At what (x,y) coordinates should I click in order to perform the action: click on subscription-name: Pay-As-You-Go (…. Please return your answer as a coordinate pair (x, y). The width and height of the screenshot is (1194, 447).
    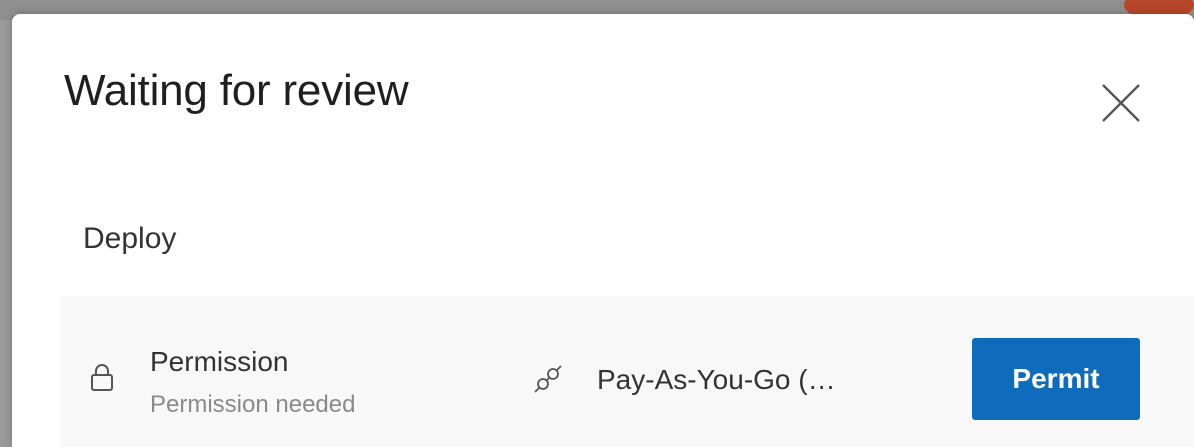
    Looking at the image, I should click on (716, 379).